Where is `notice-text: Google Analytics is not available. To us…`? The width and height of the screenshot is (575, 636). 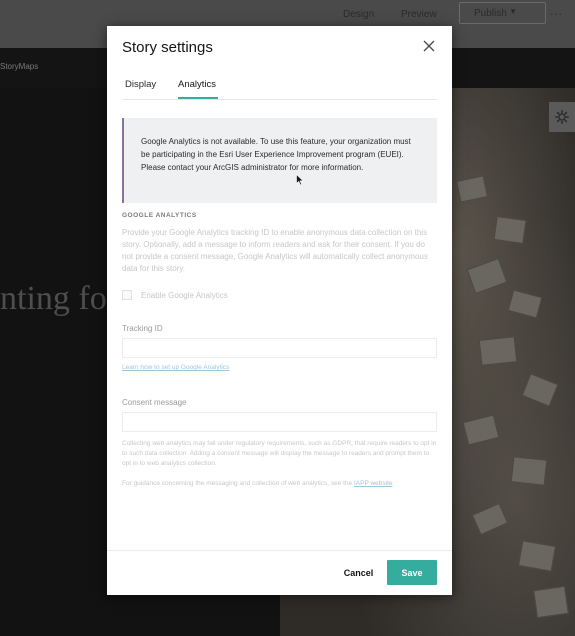 notice-text: Google Analytics is not available. To us… is located at coordinates (276, 154).